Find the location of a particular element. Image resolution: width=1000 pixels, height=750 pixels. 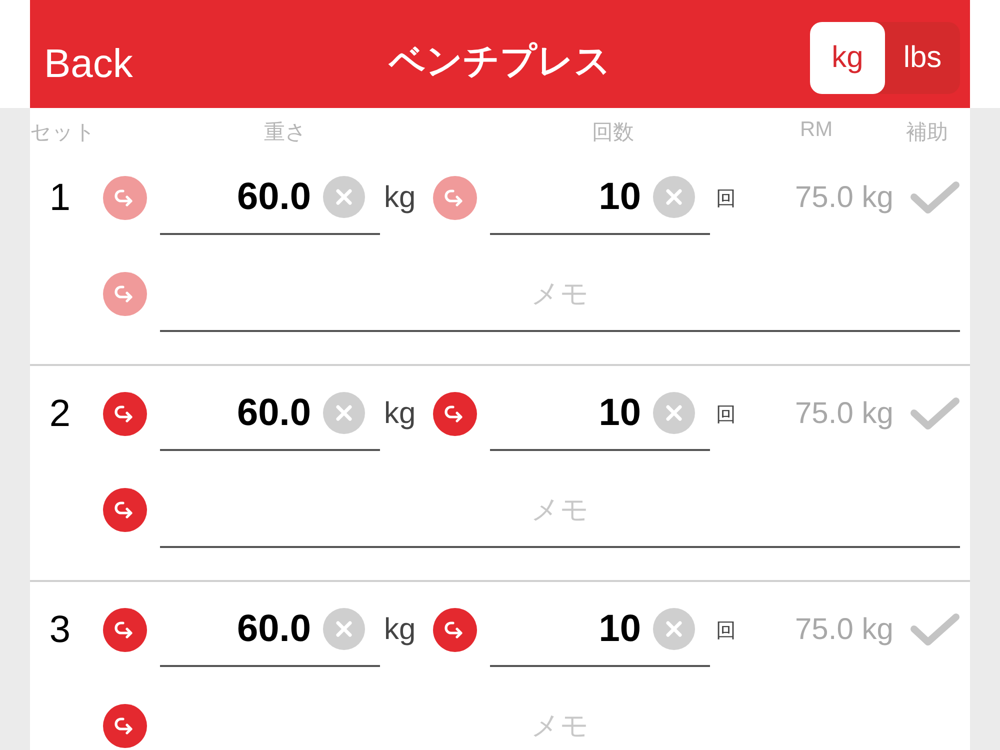

set-number: 2 is located at coordinates (60, 414).